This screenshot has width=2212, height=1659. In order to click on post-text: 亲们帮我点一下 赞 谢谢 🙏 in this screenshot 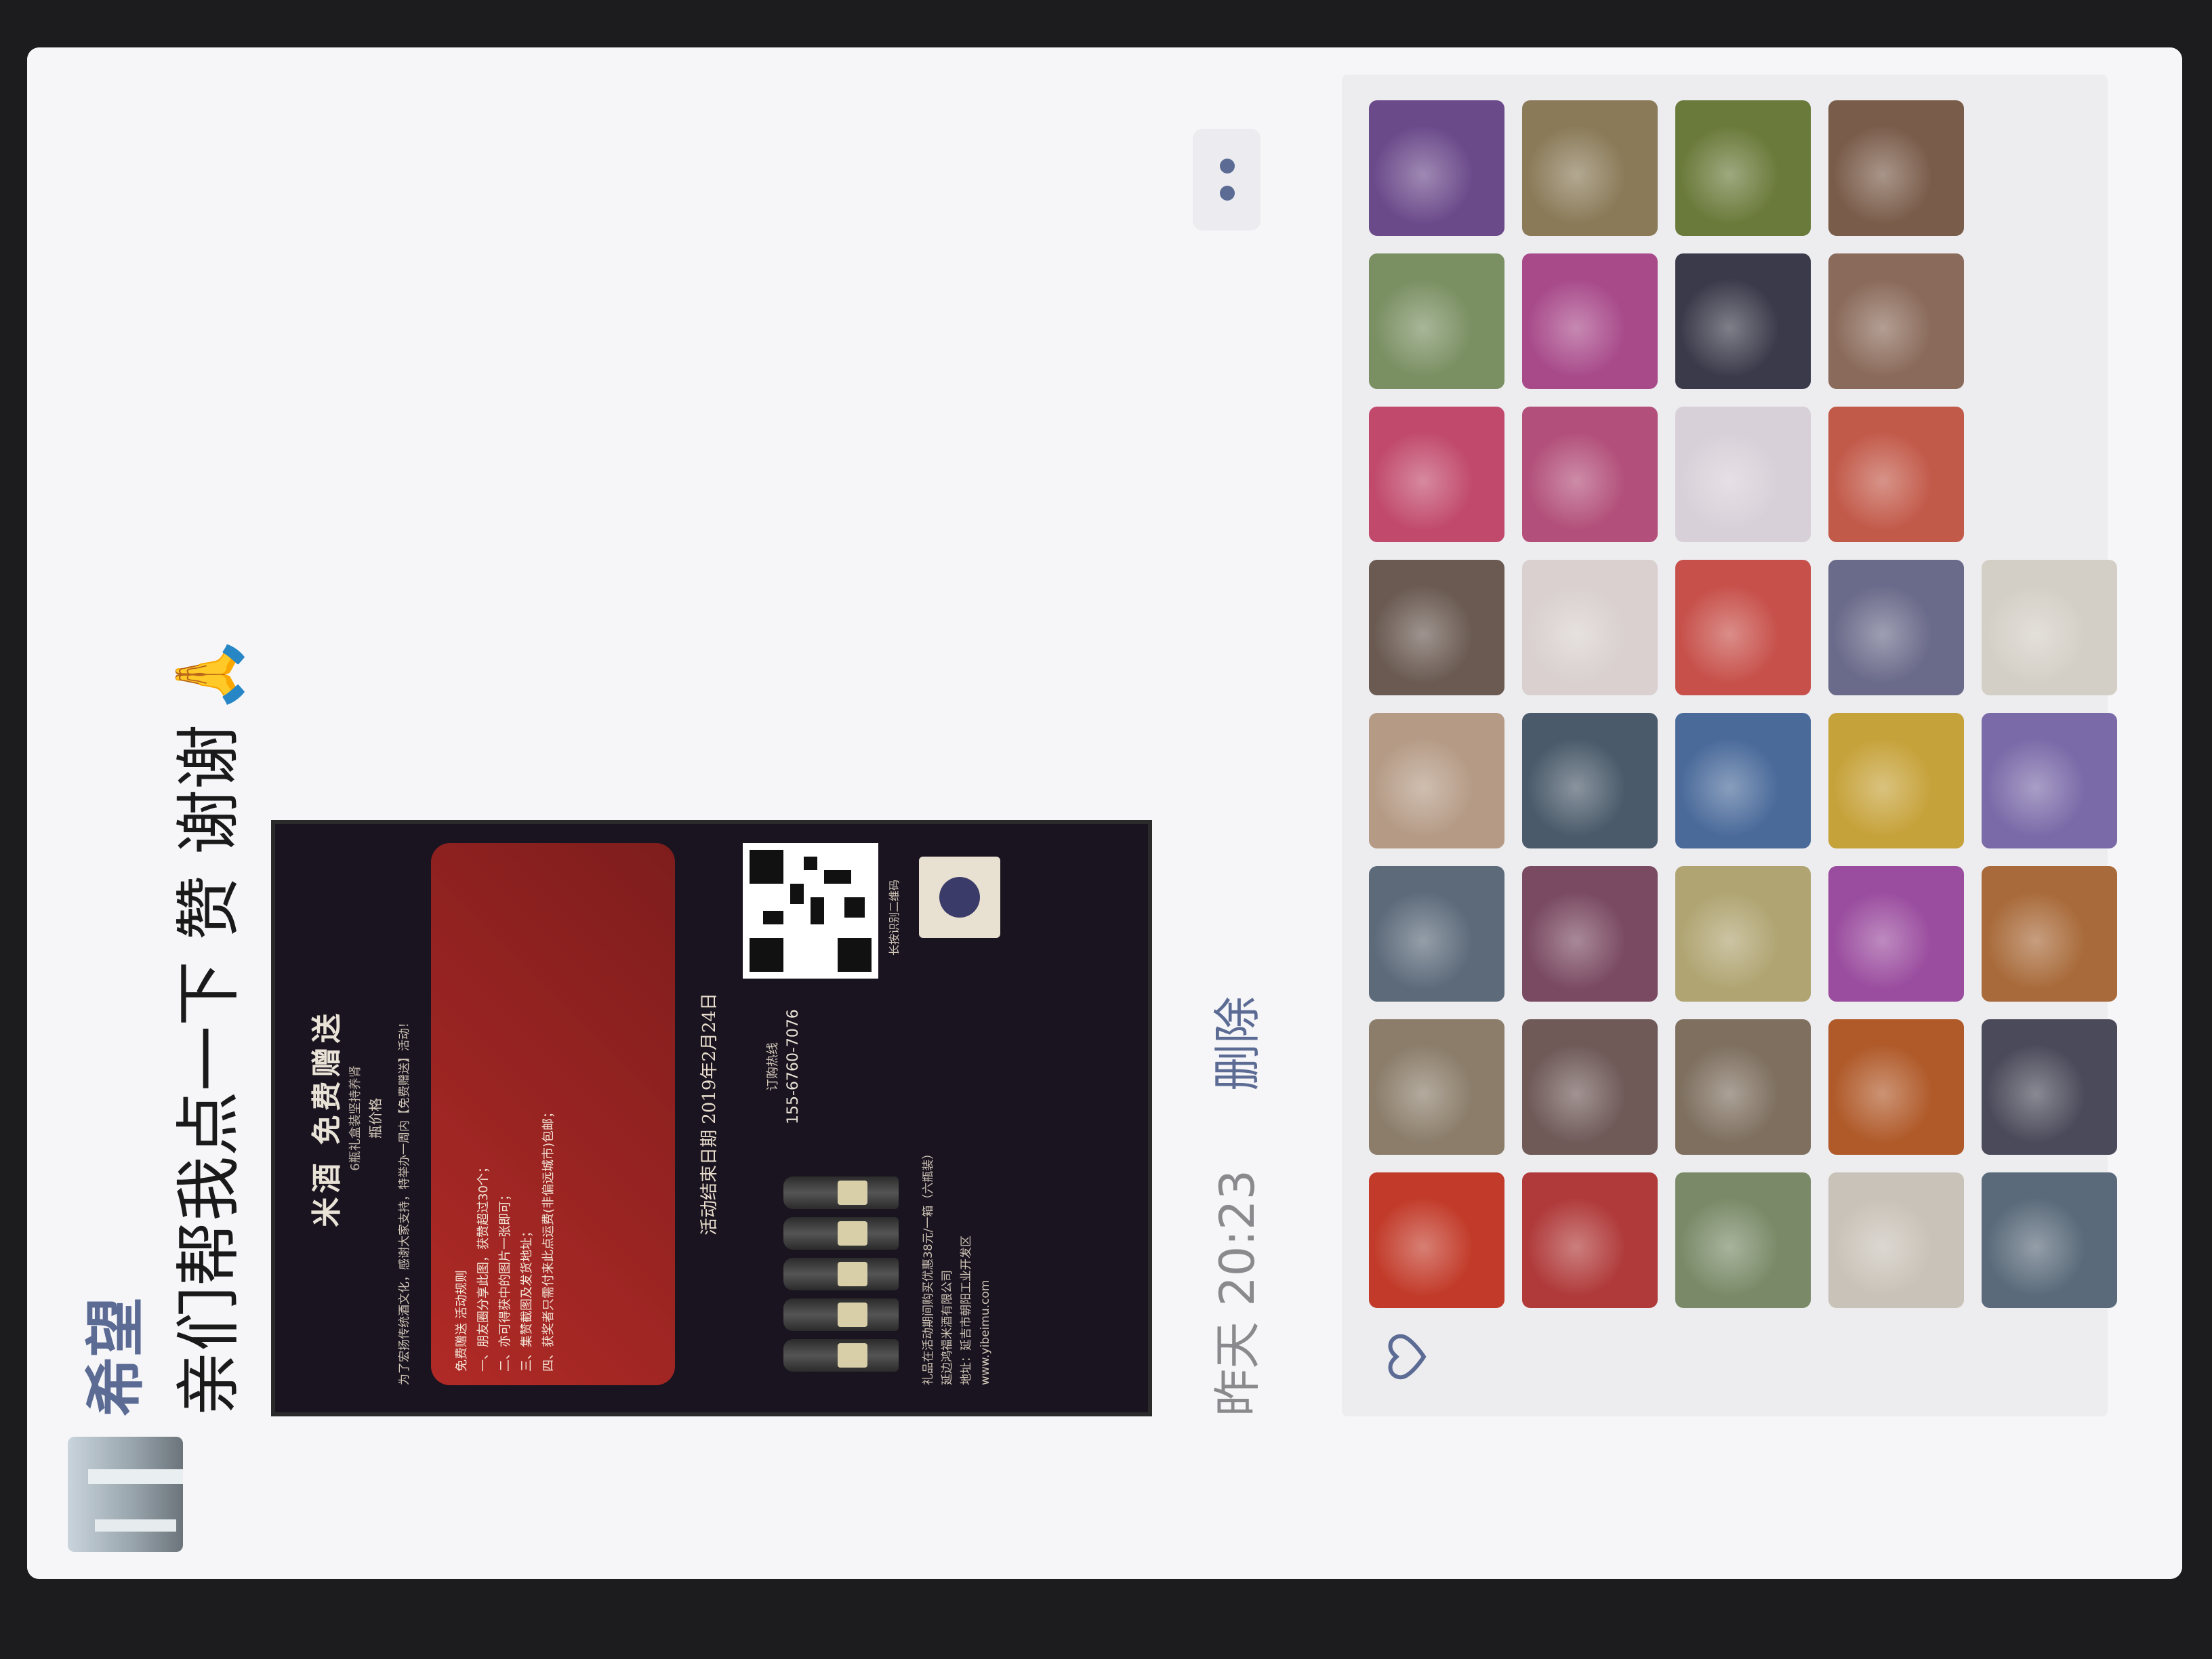, I will do `click(203, 874)`.